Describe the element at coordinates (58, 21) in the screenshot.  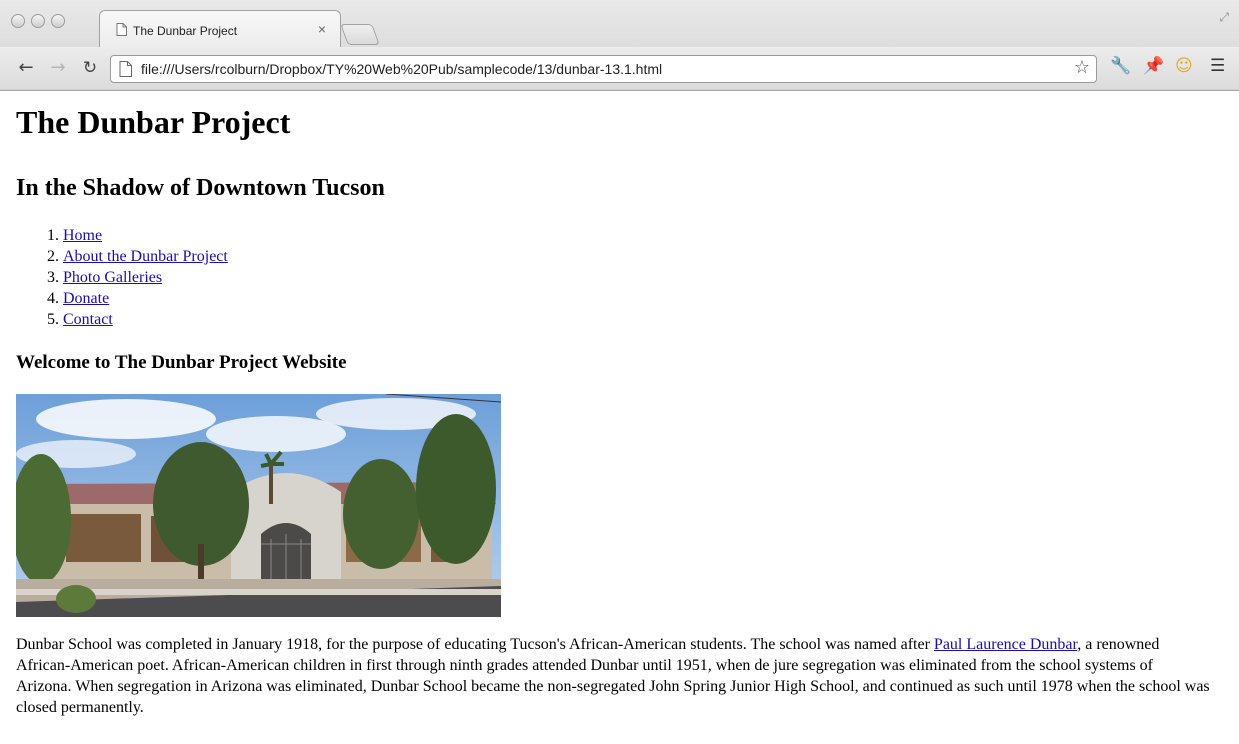
I see `zoom-window-button` at that location.